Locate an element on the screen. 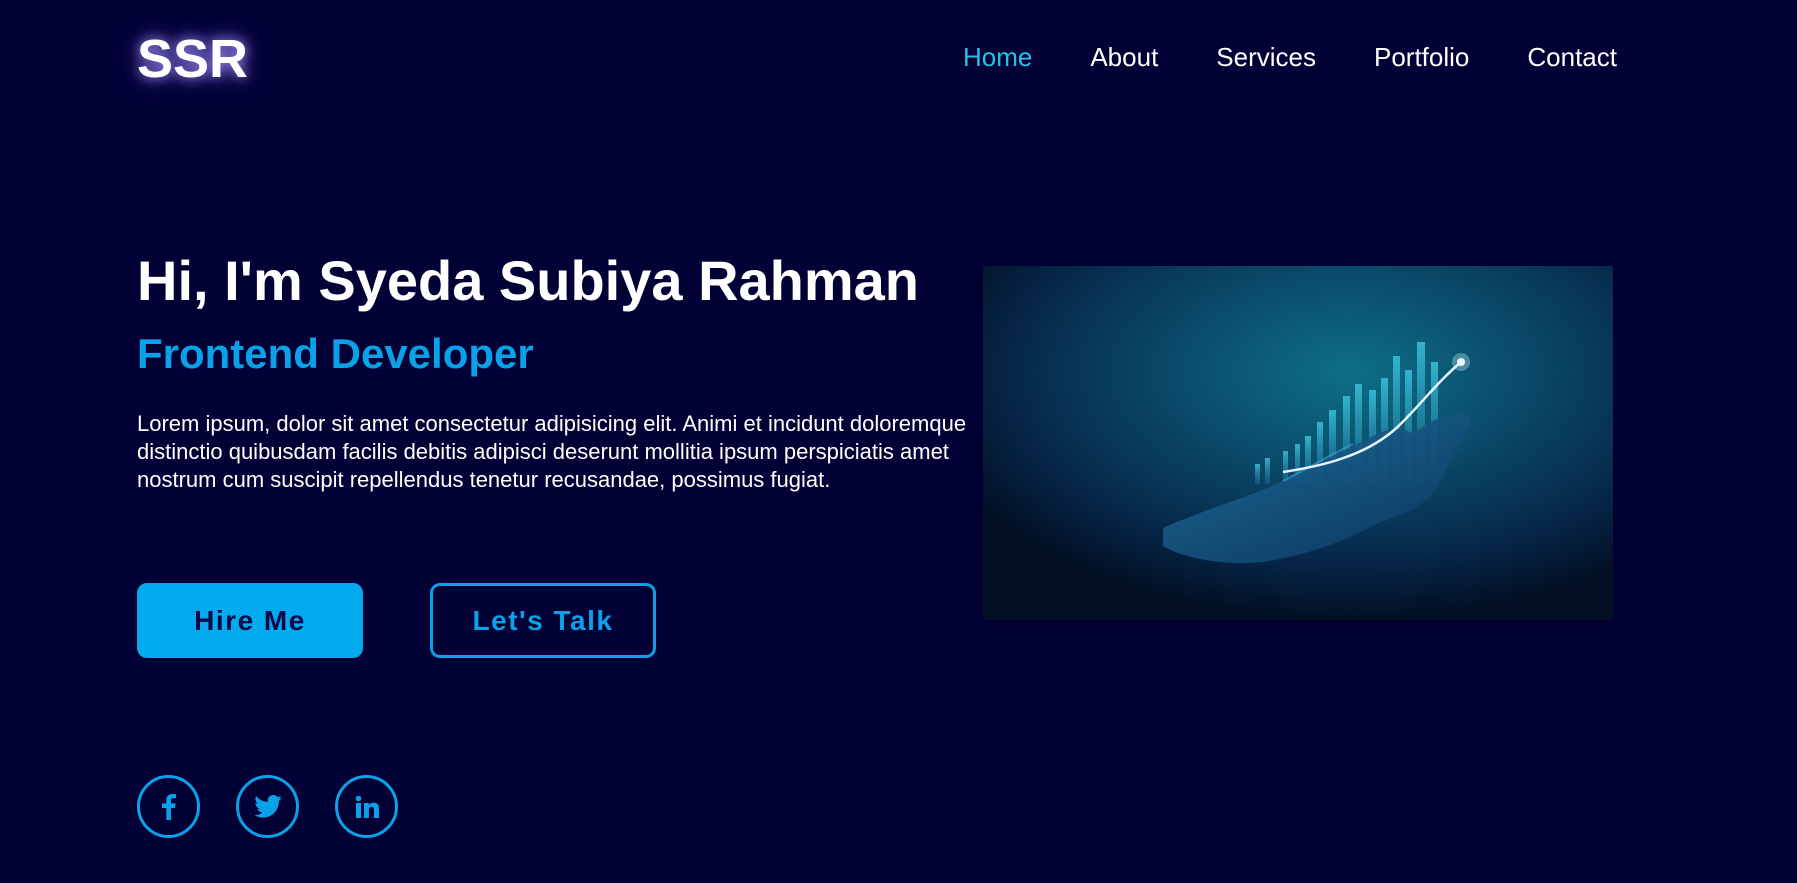 The height and width of the screenshot is (883, 1797). nav-home: Home is located at coordinates (997, 57).